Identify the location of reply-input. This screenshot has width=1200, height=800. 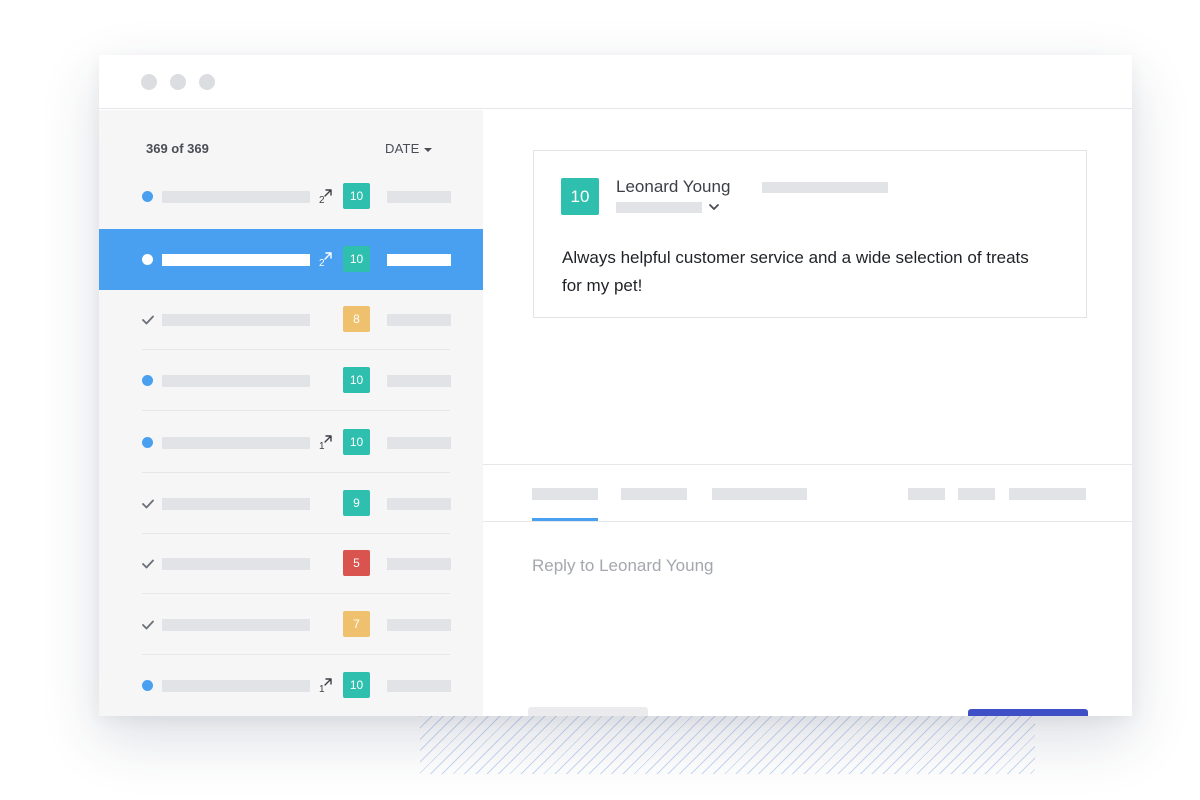
(812, 566).